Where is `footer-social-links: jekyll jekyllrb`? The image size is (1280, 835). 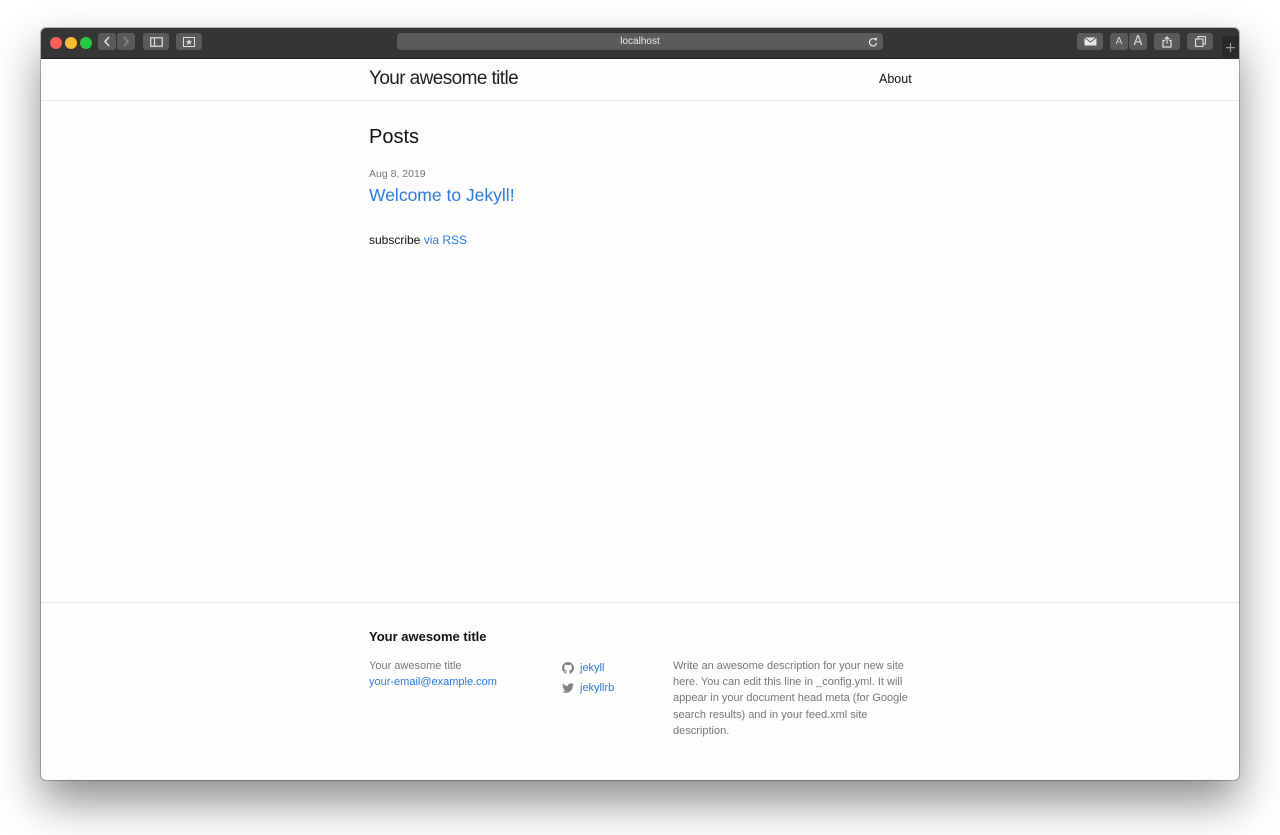
footer-social-links: jekyll jekyllrb is located at coordinates (588, 678).